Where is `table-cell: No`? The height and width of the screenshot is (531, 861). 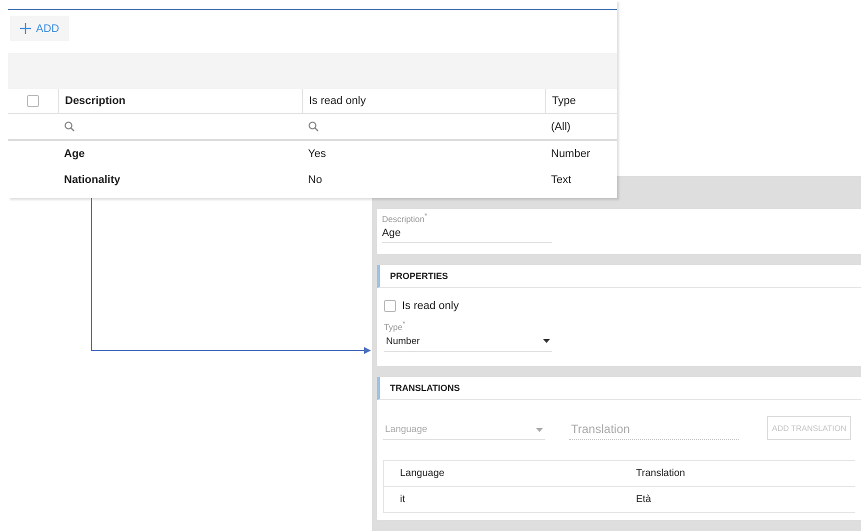 table-cell: No is located at coordinates (315, 180).